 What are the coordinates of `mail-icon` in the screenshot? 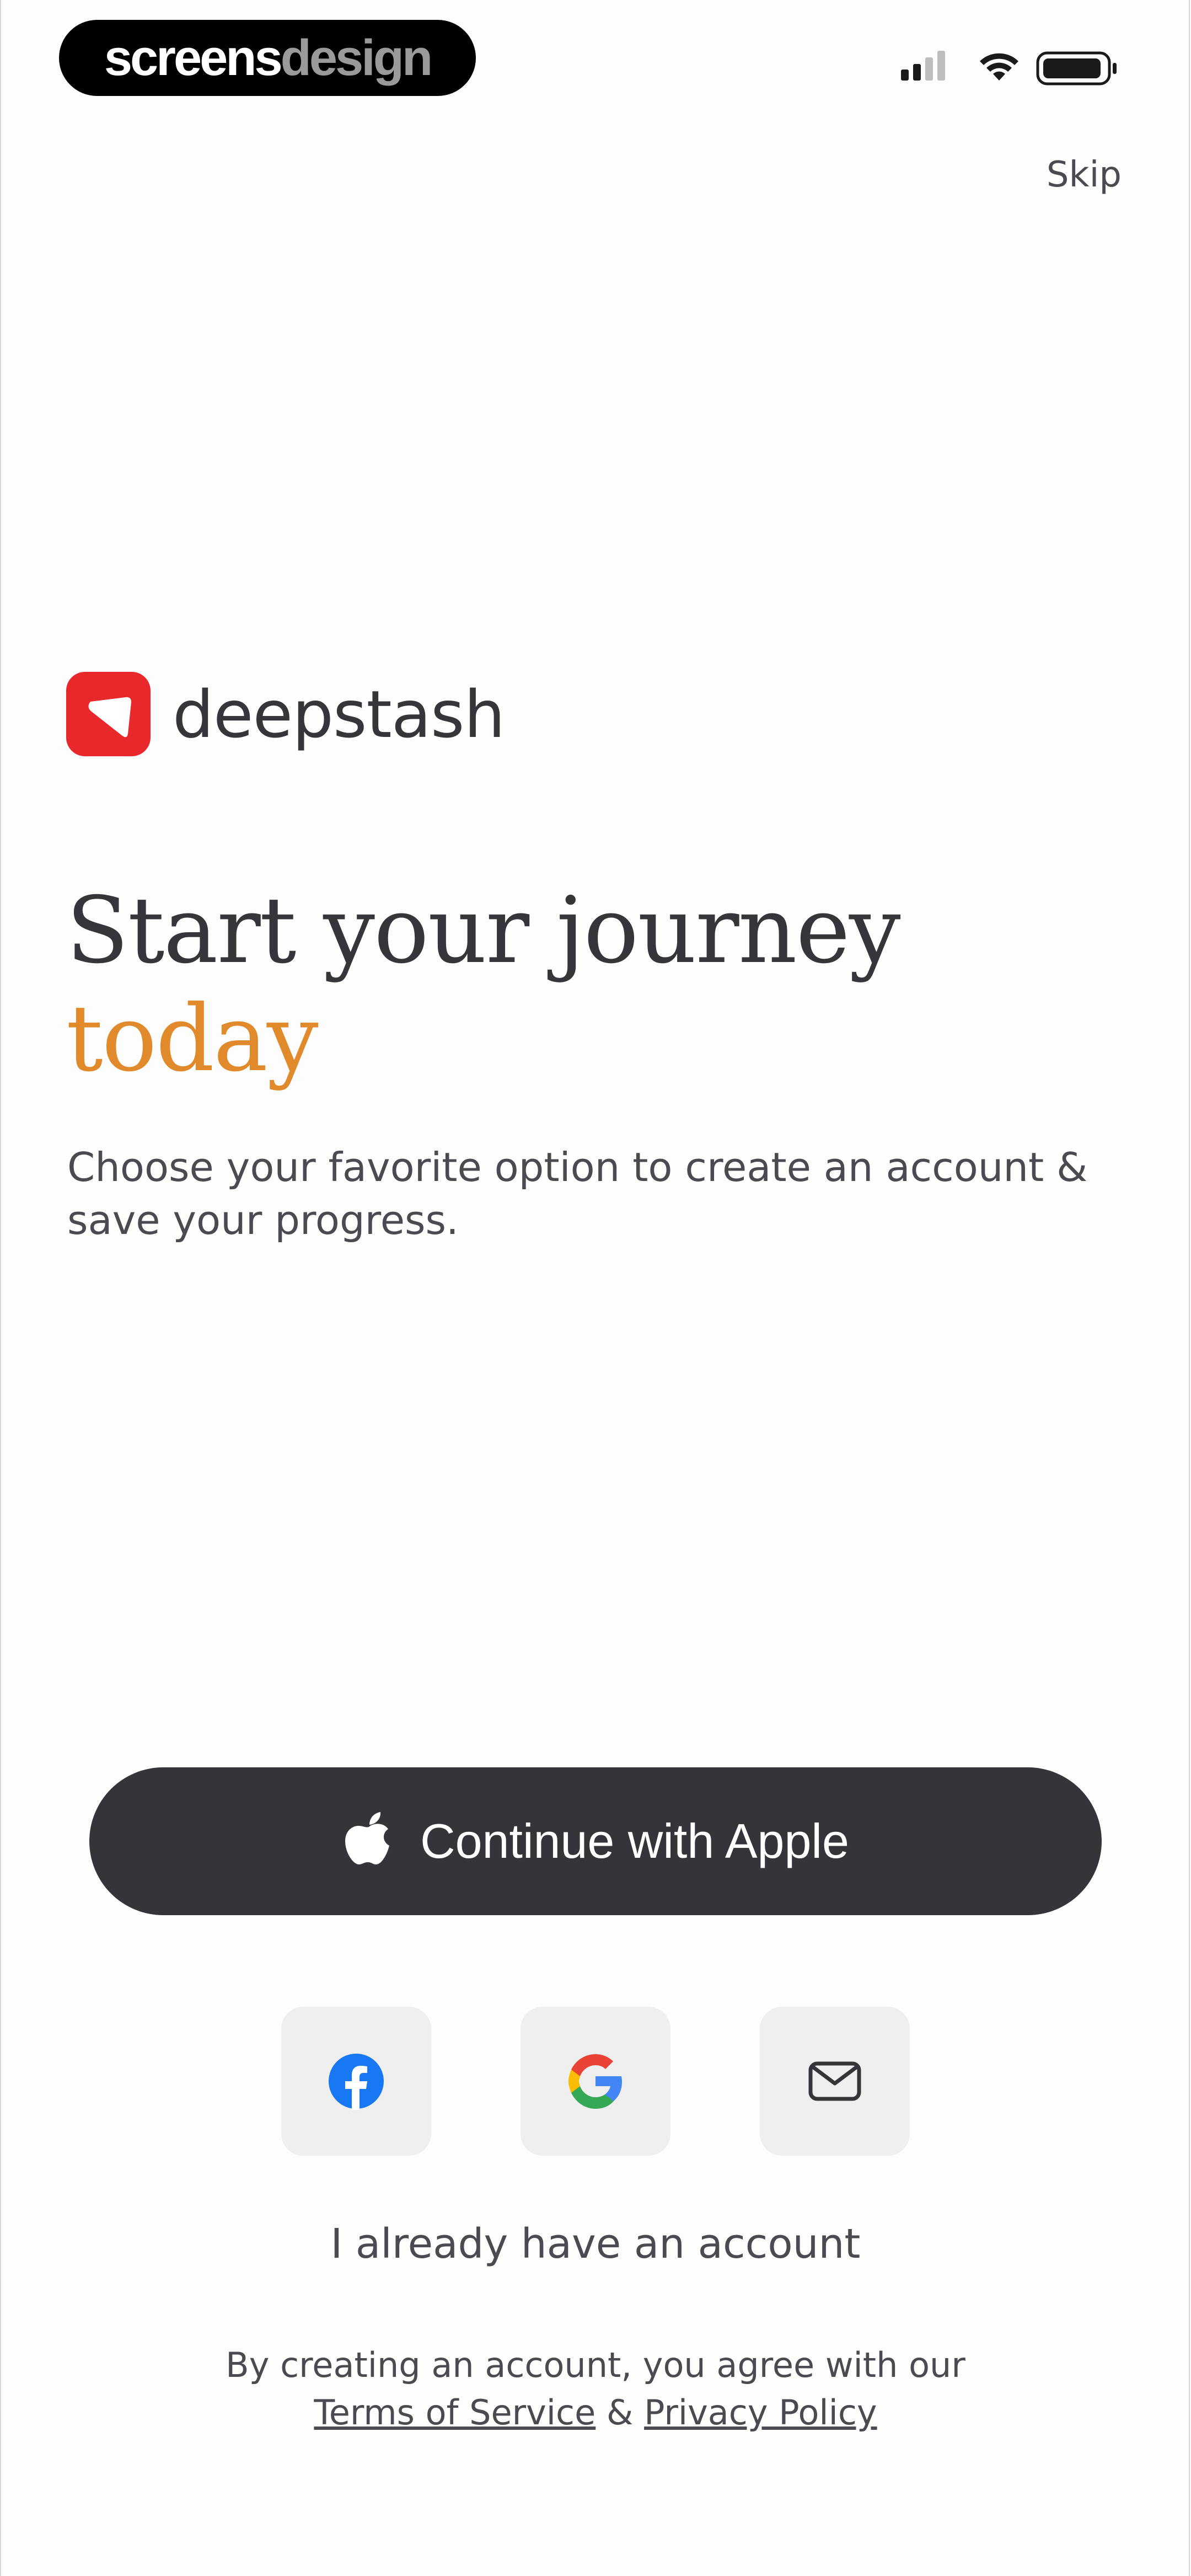 It's located at (834, 2081).